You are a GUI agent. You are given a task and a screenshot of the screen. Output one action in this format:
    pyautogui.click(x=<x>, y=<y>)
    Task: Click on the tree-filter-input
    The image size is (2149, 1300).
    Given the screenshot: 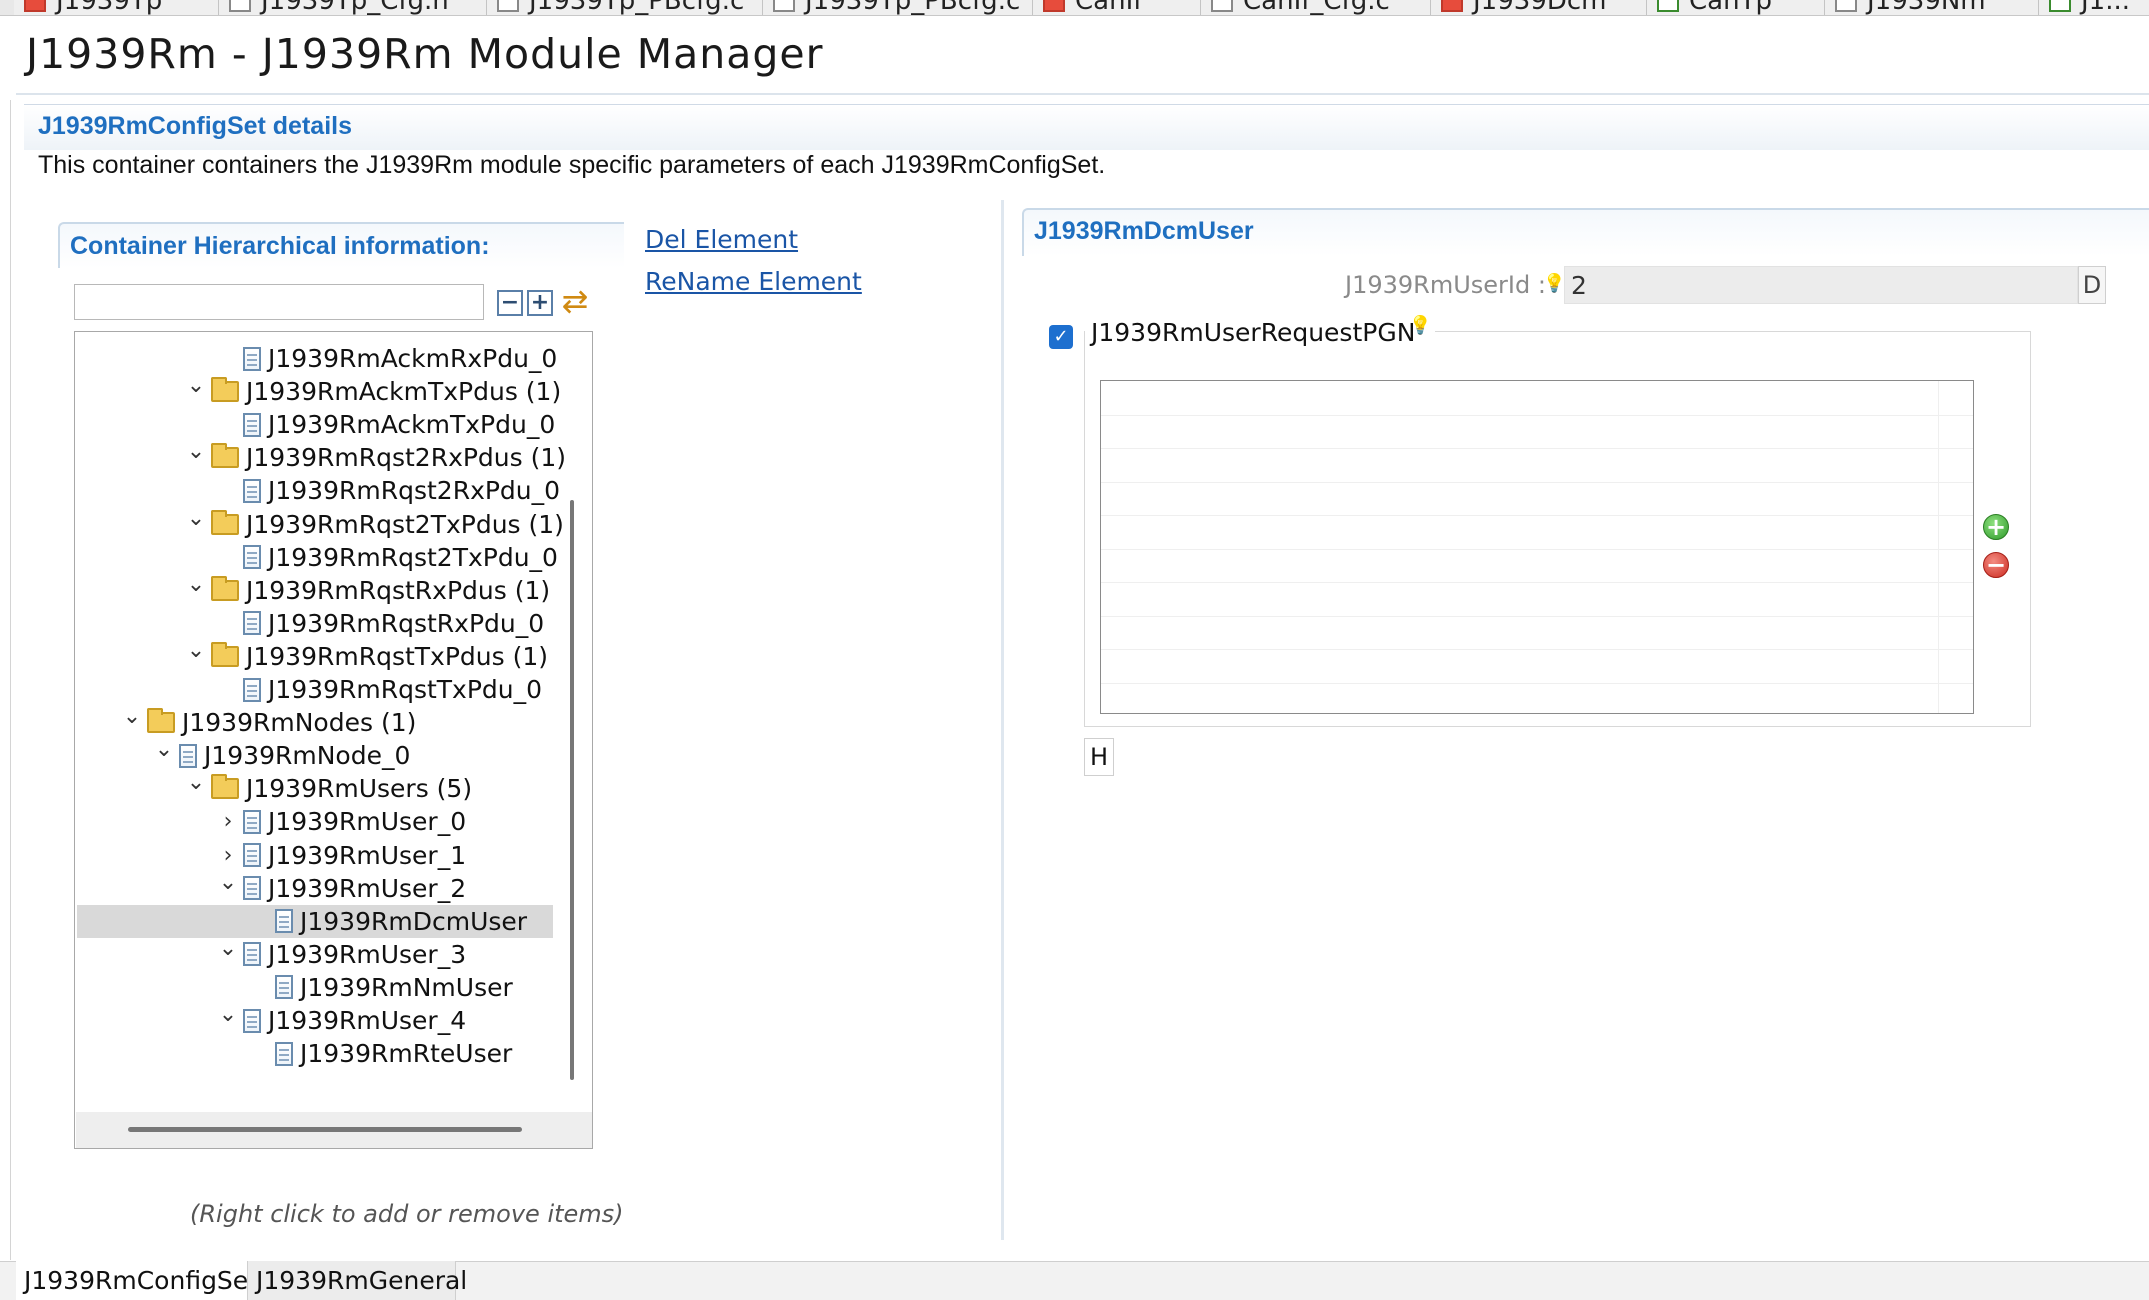 What is the action you would take?
    pyautogui.click(x=279, y=302)
    